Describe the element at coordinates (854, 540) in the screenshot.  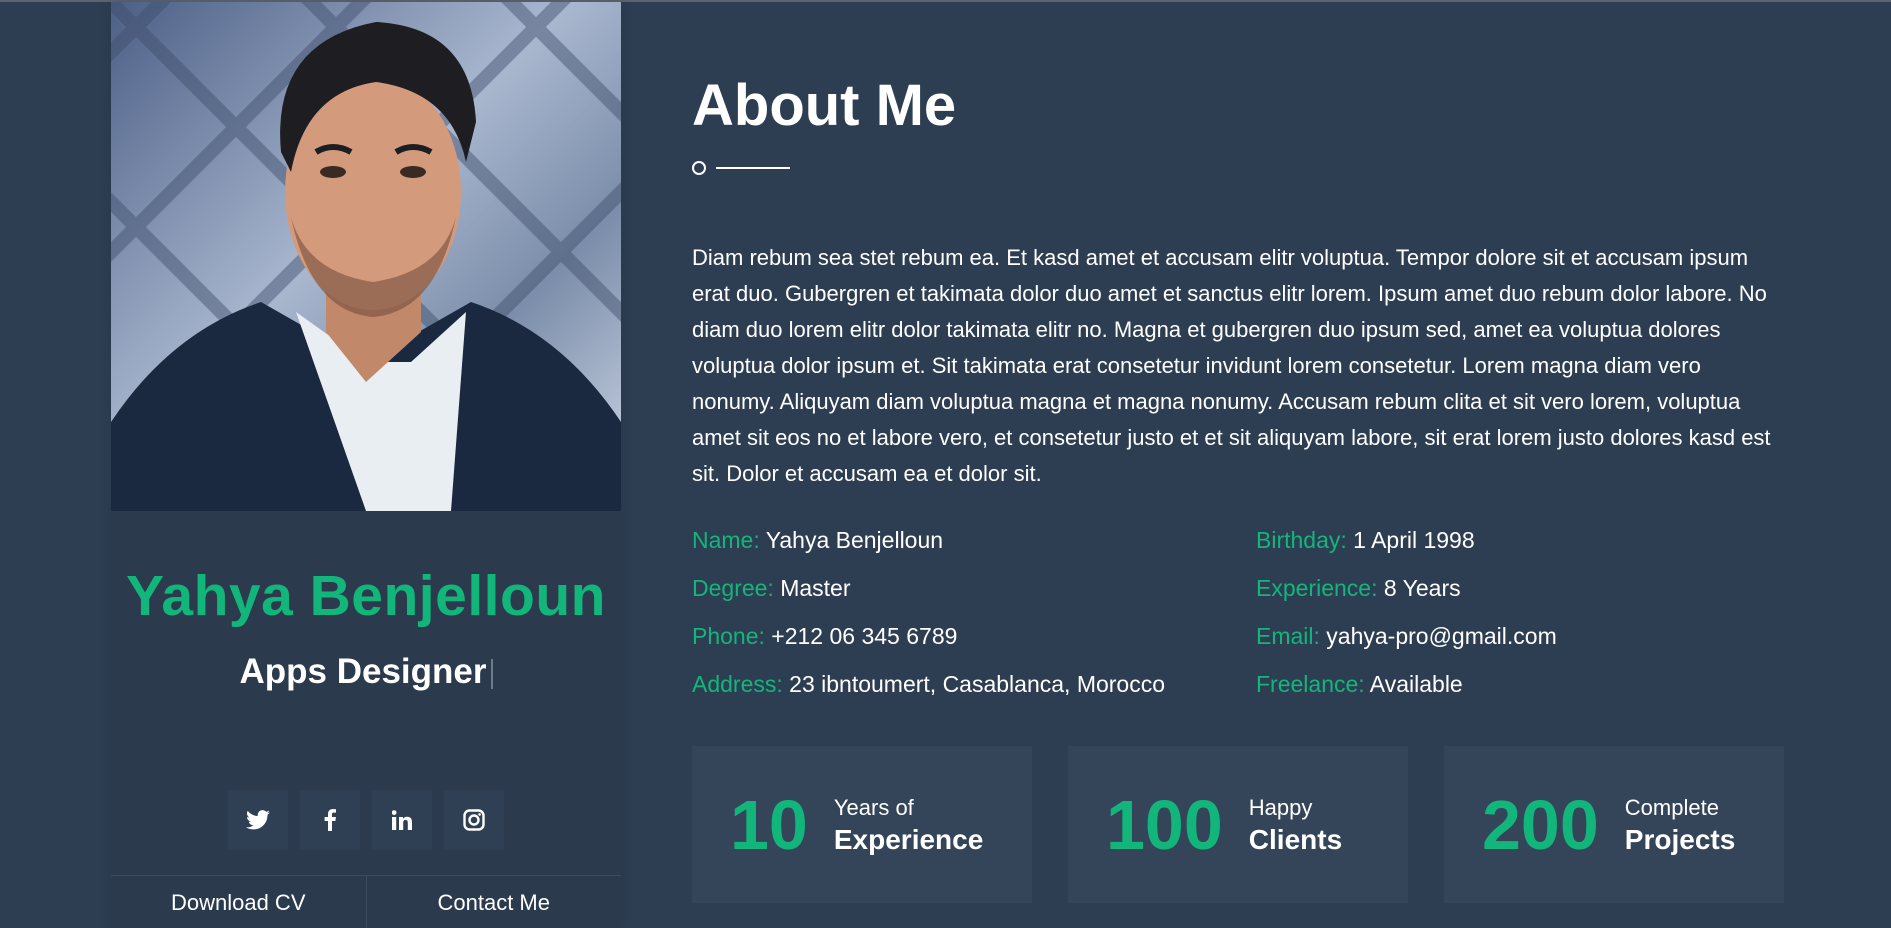
I see `info-value: Yahya Benjelloun` at that location.